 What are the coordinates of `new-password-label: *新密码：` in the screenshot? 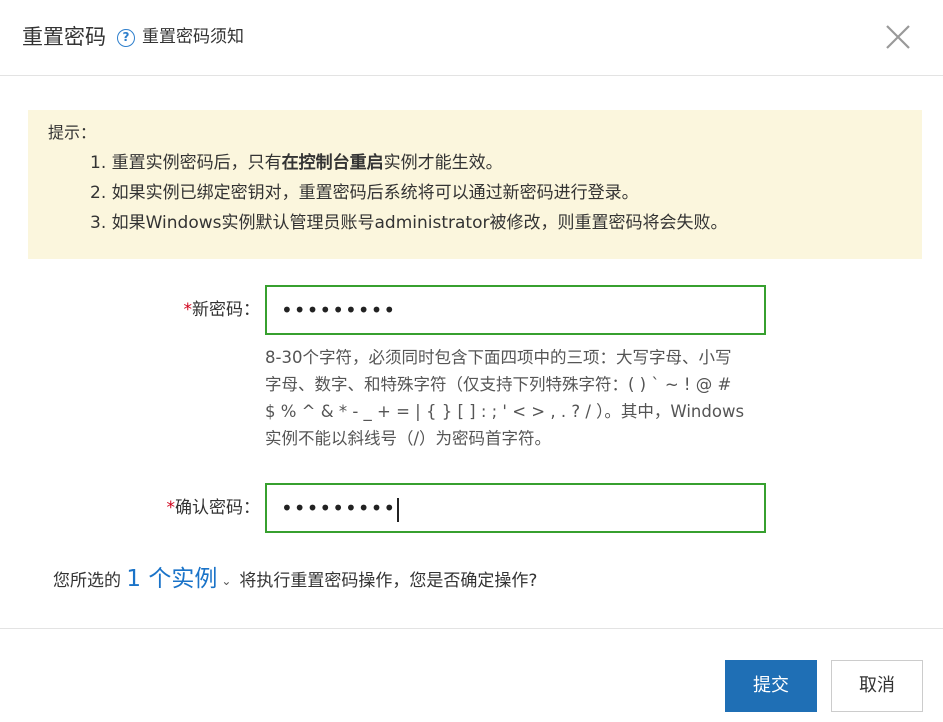 It's located at (190, 310).